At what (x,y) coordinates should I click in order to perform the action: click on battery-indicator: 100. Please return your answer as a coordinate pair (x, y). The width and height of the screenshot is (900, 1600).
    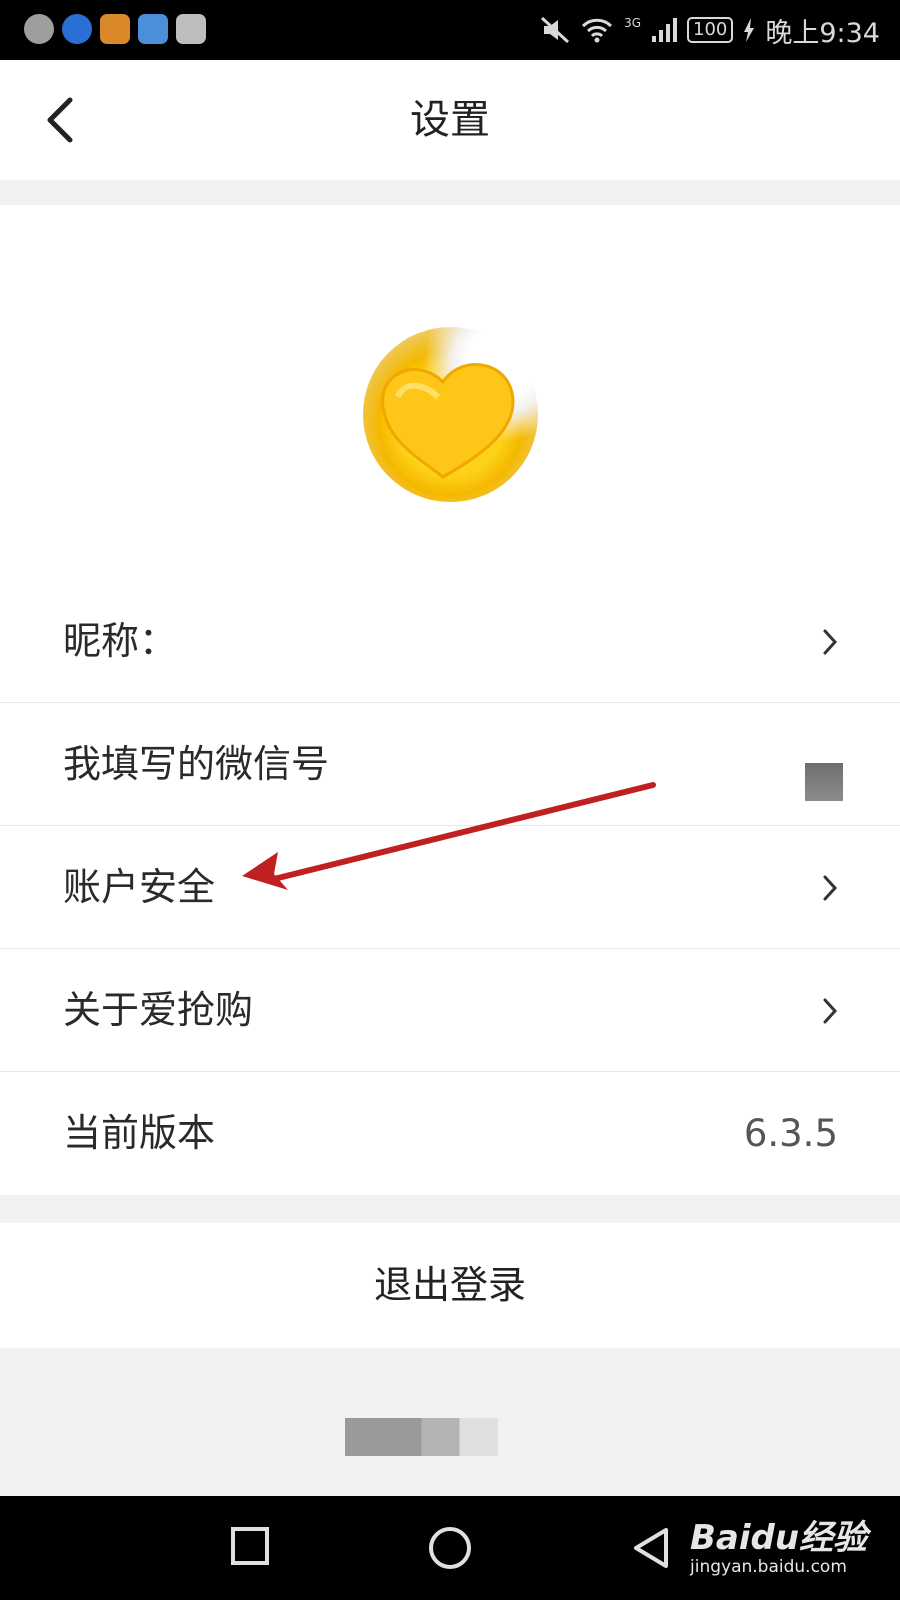
    Looking at the image, I should click on (710, 30).